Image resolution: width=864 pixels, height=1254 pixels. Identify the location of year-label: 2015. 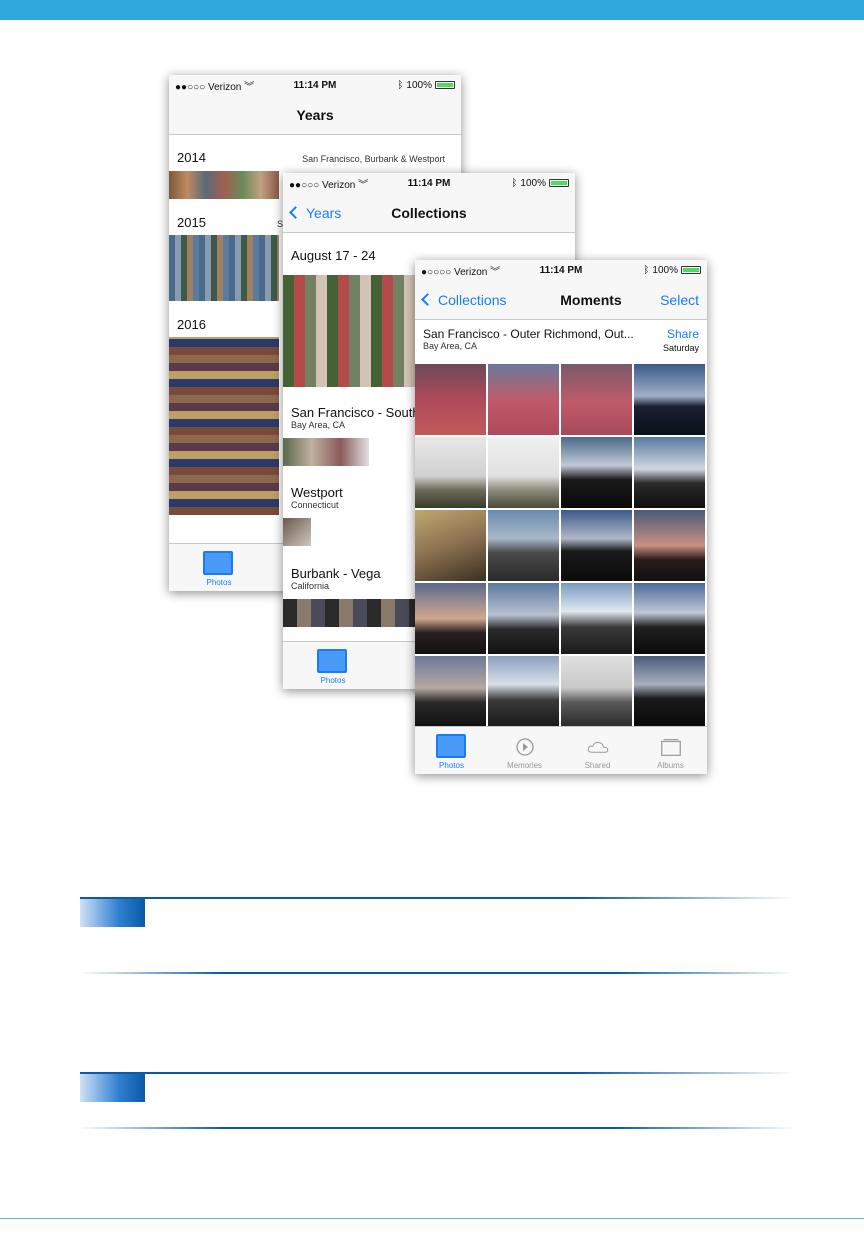
(191, 222).